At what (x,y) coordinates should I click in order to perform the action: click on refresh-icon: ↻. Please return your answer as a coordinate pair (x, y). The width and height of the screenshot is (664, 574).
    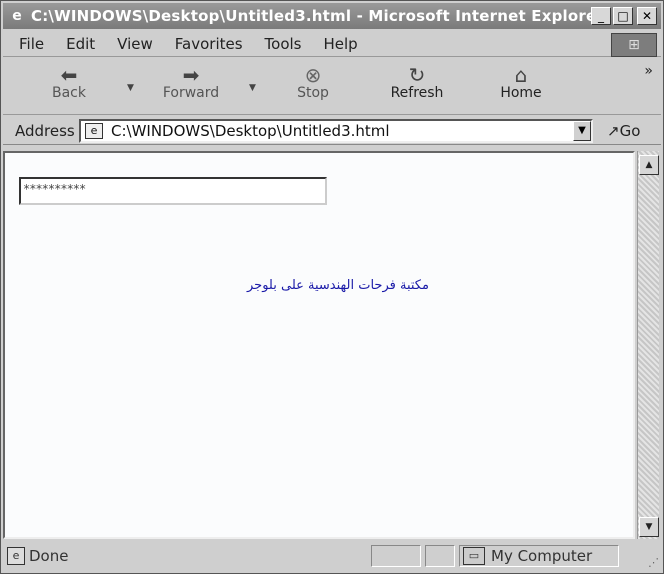
    Looking at the image, I should click on (417, 75).